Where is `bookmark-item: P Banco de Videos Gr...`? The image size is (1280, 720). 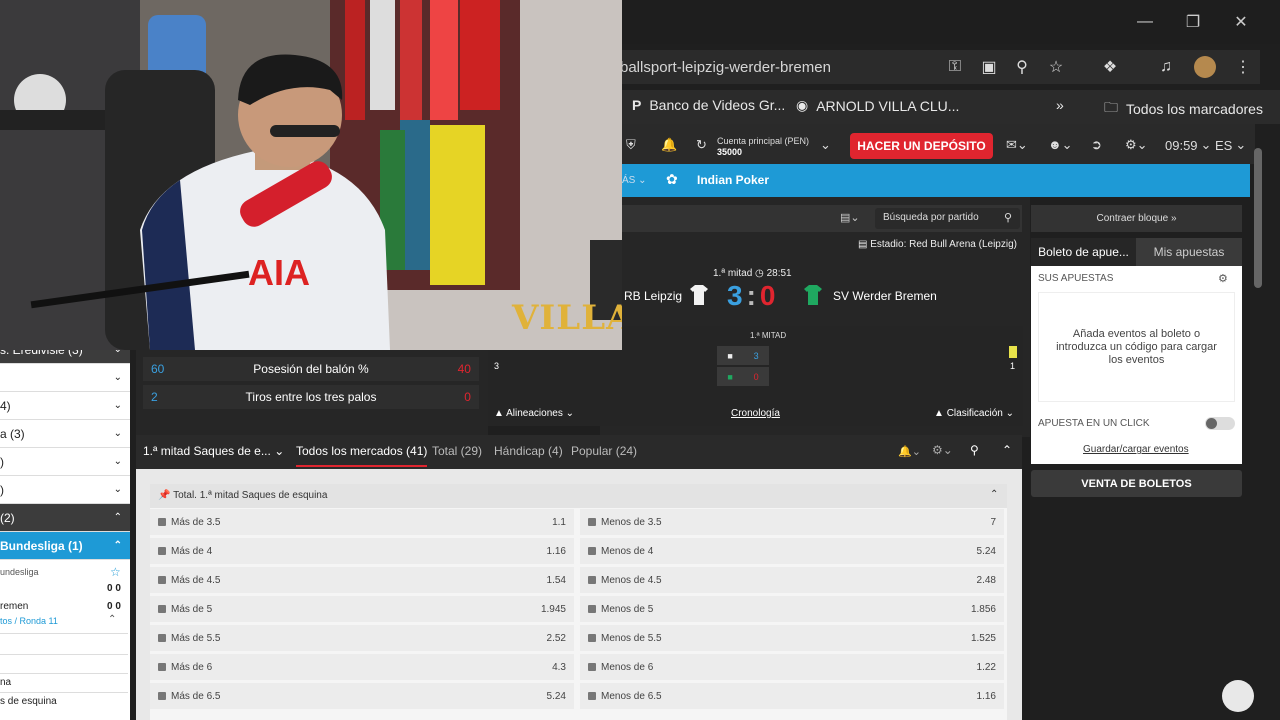 bookmark-item: P Banco de Videos Gr... is located at coordinates (708, 105).